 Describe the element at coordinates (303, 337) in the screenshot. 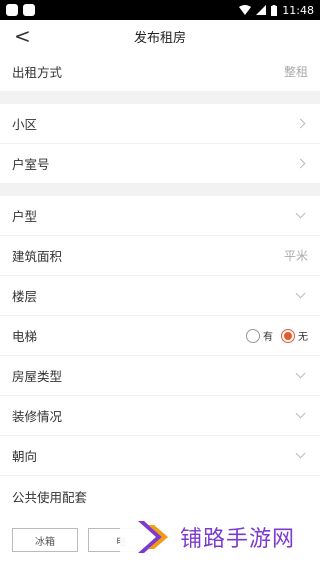

I see `elevator-option-no-label: 无` at that location.